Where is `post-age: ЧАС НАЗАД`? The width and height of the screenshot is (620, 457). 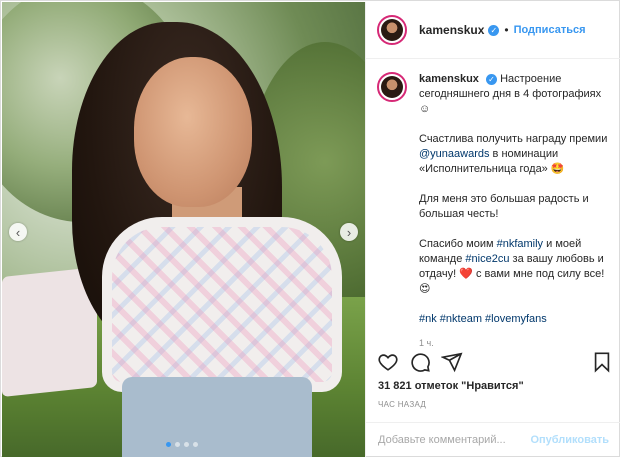
post-age: ЧАС НАЗАД is located at coordinates (402, 404).